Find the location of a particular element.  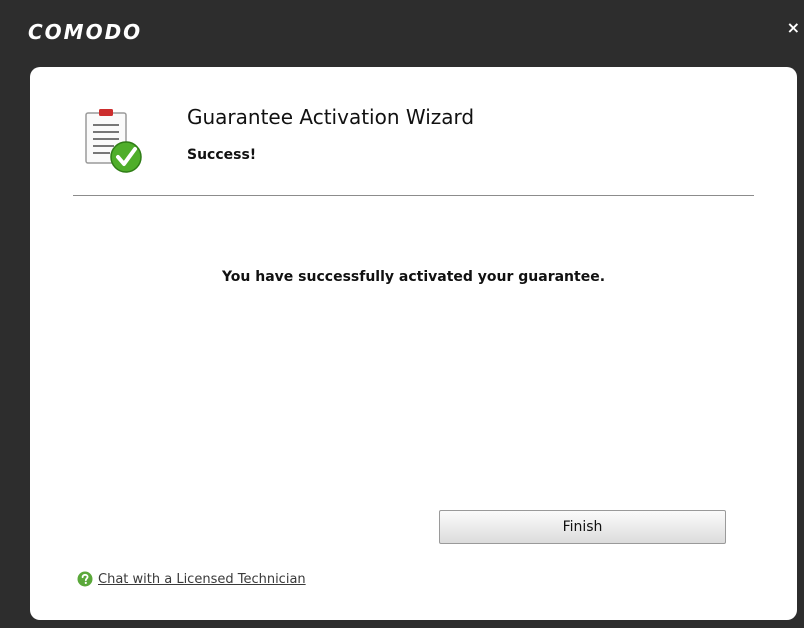

question-icon is located at coordinates (85, 579).